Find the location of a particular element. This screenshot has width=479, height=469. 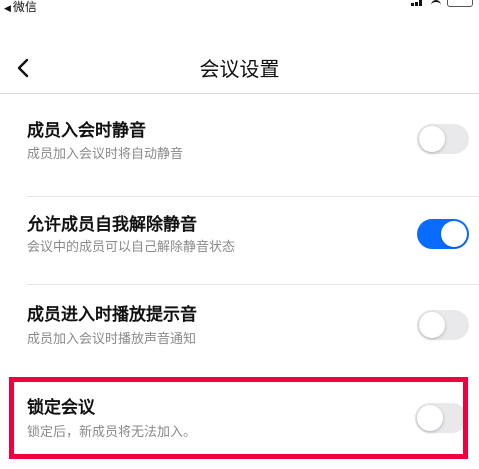

signal-icon is located at coordinates (418, 3).